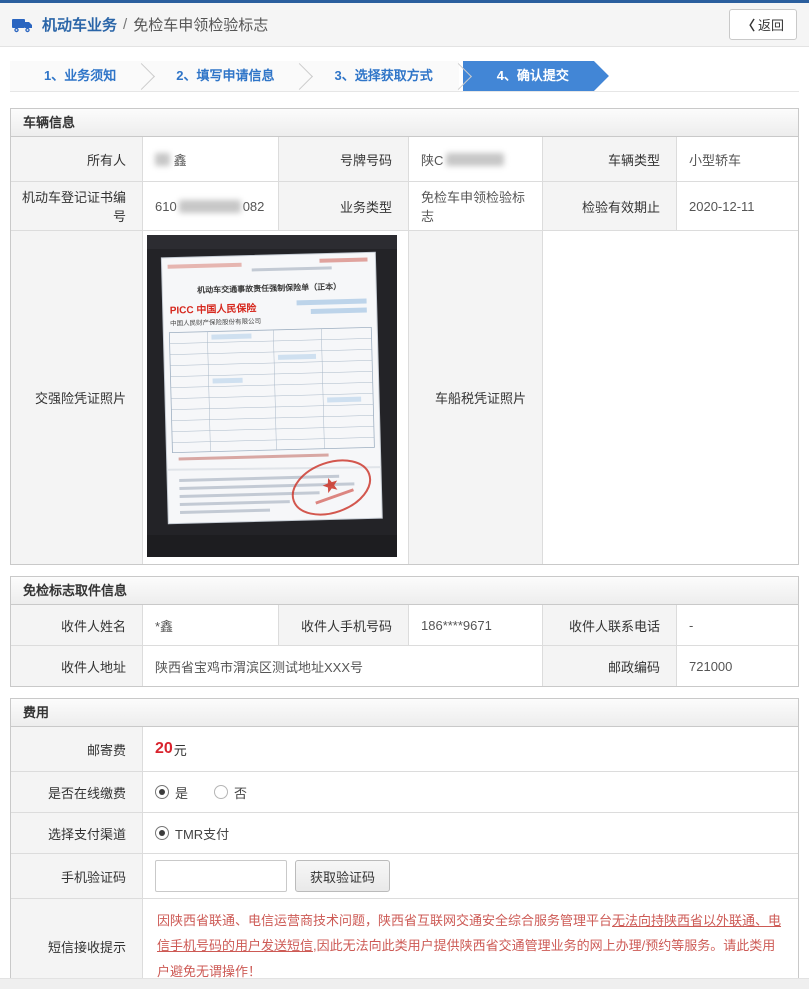 The width and height of the screenshot is (809, 989). What do you see at coordinates (404, 983) in the screenshot?
I see `bottom-bar` at bounding box center [404, 983].